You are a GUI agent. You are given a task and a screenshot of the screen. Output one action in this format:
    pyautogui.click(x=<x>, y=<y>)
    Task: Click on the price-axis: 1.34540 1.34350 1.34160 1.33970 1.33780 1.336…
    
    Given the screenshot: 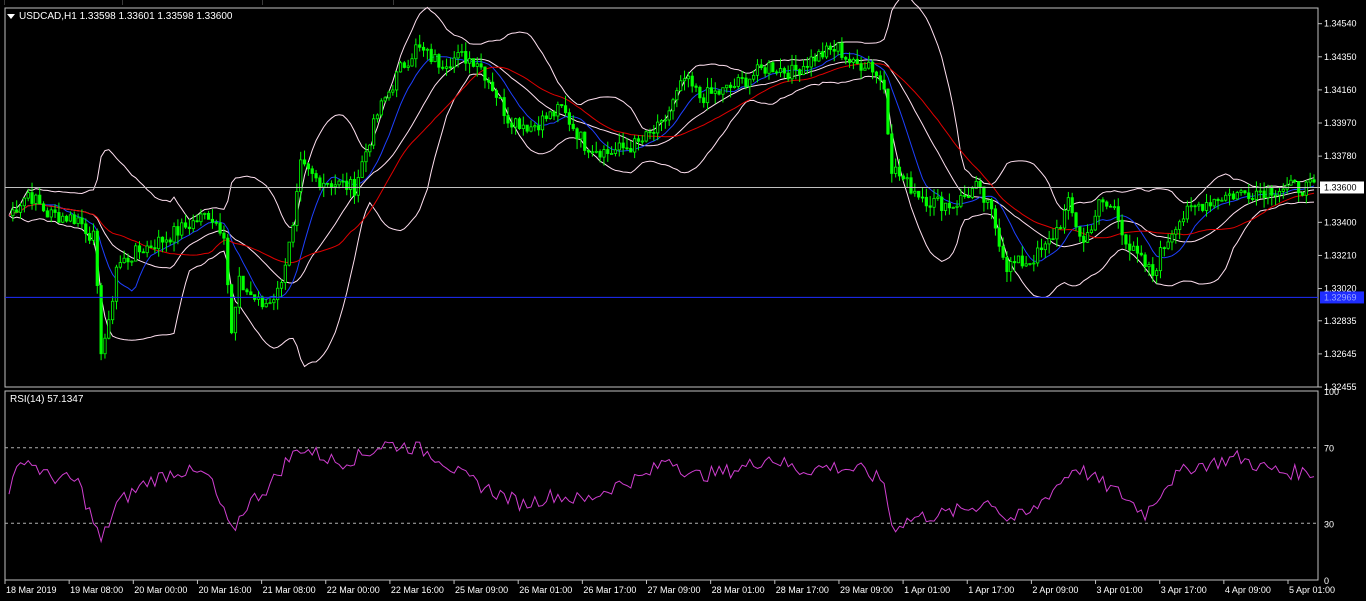 What is the action you would take?
    pyautogui.click(x=1337, y=205)
    